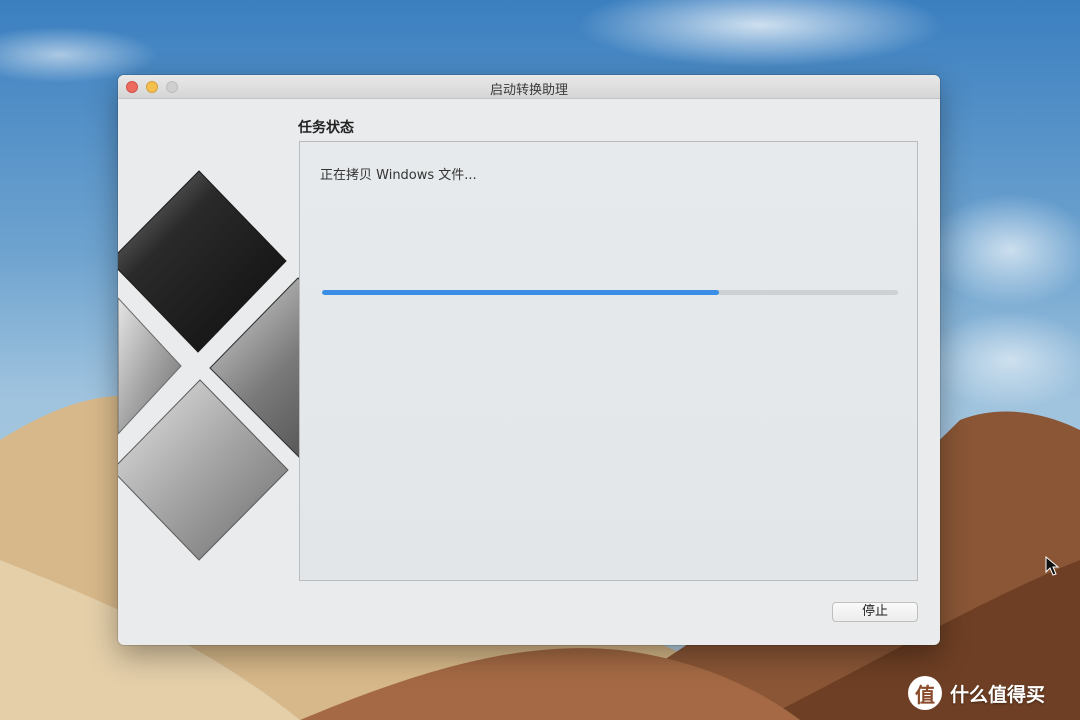  I want to click on section-title: 任务状态, so click(326, 128).